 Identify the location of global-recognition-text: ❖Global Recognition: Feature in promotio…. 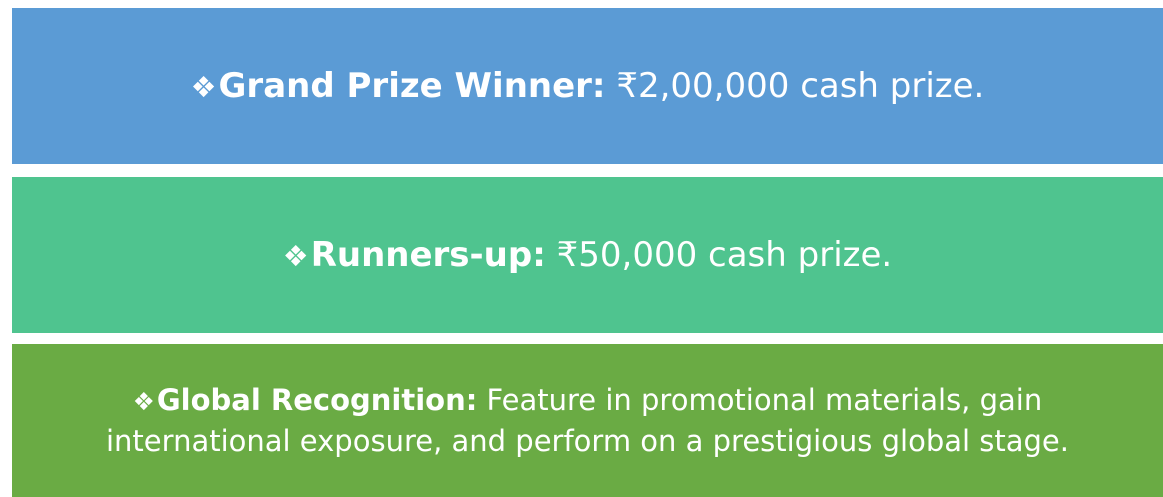
(587, 420).